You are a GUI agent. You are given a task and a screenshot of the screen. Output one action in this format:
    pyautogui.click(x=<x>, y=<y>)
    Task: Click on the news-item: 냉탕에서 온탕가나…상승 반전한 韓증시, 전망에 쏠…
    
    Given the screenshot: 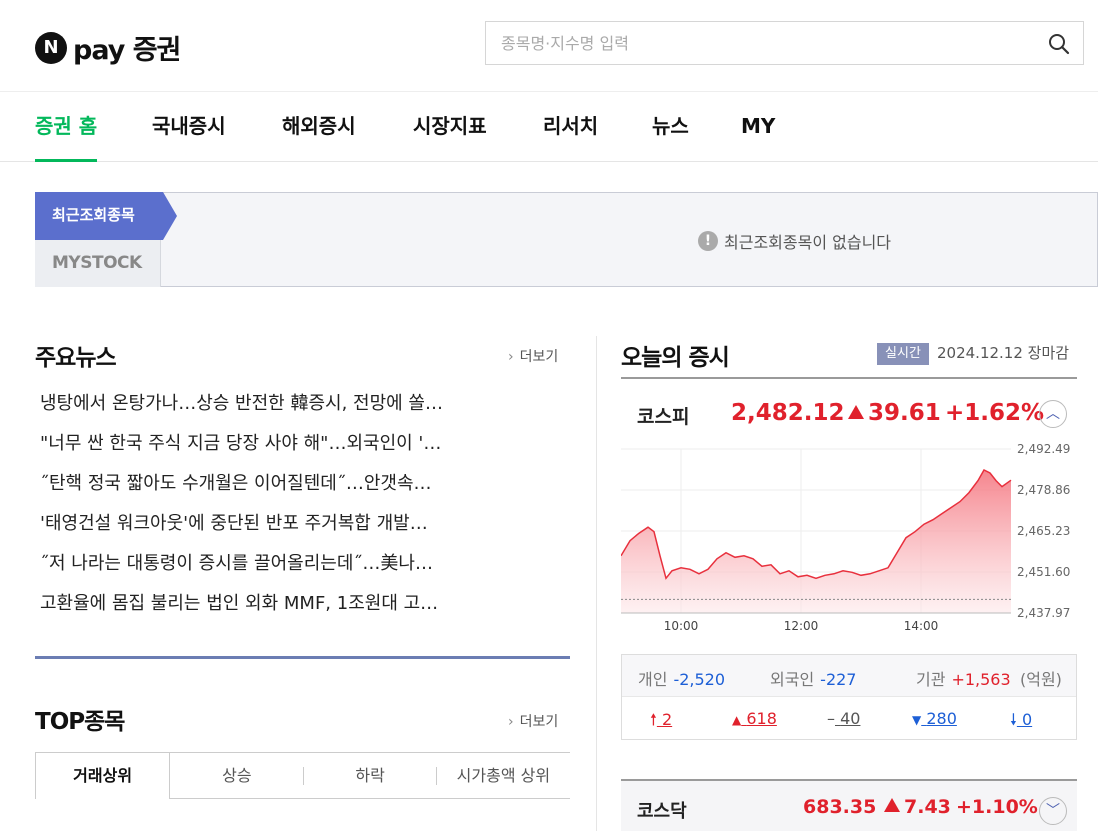 What is the action you would take?
    pyautogui.click(x=305, y=404)
    